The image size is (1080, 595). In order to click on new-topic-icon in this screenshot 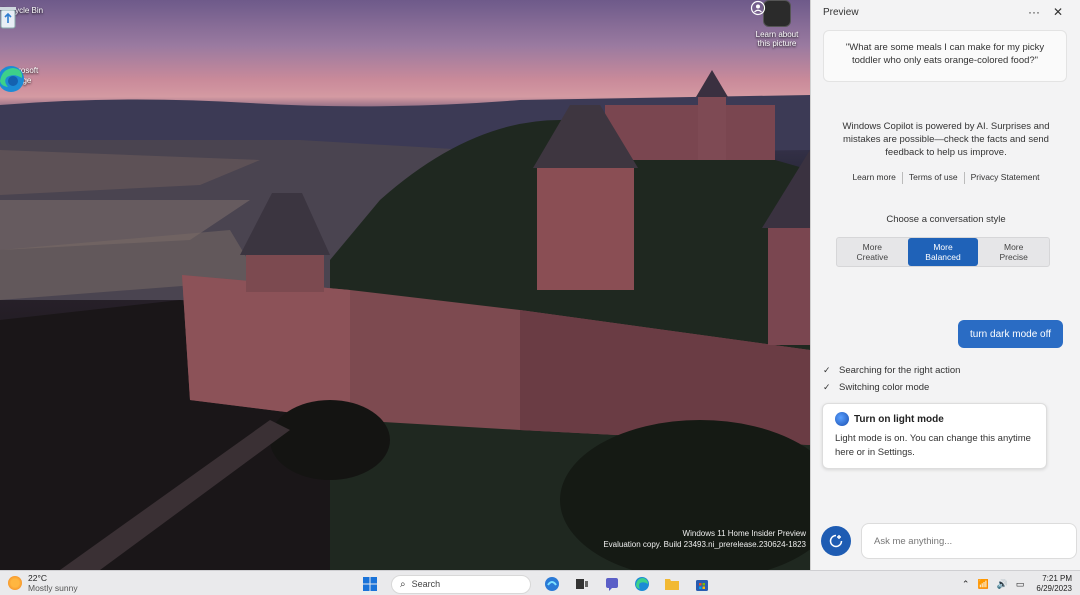, I will do `click(836, 541)`.